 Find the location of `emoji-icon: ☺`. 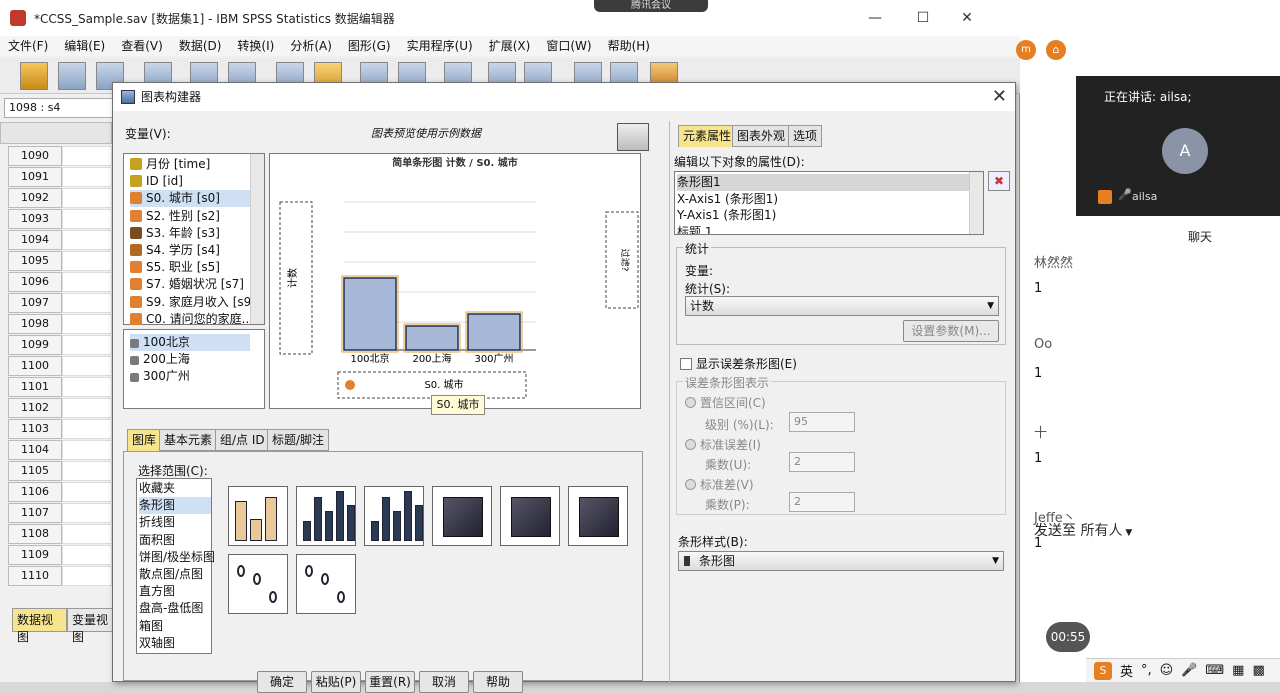

emoji-icon: ☺ is located at coordinates (1167, 670).